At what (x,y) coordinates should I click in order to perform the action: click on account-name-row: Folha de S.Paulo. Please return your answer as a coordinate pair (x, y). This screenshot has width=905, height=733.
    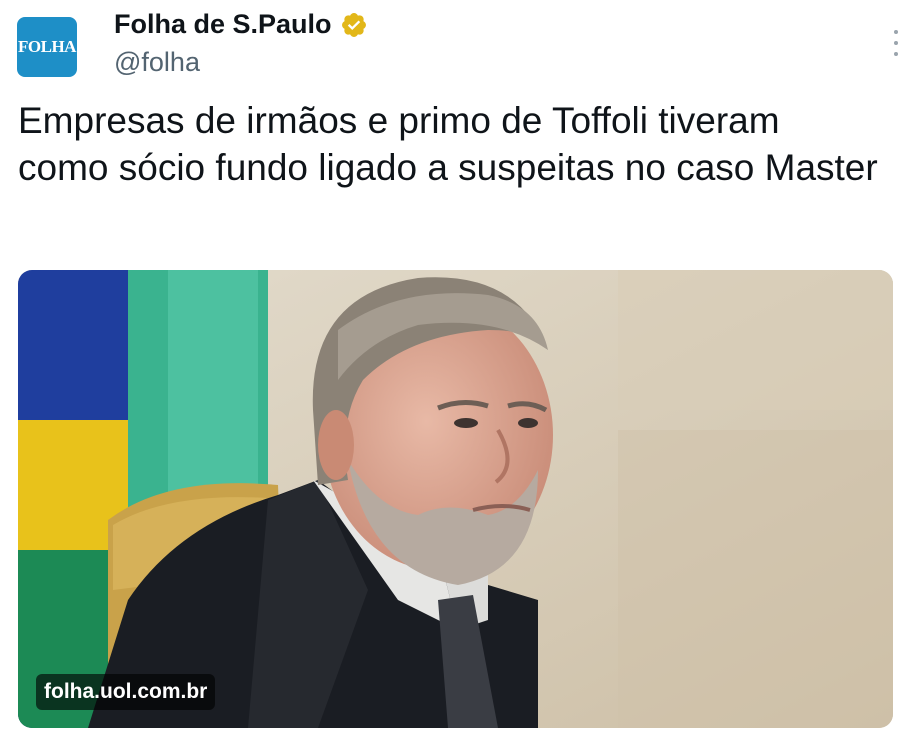
    Looking at the image, I should click on (241, 24).